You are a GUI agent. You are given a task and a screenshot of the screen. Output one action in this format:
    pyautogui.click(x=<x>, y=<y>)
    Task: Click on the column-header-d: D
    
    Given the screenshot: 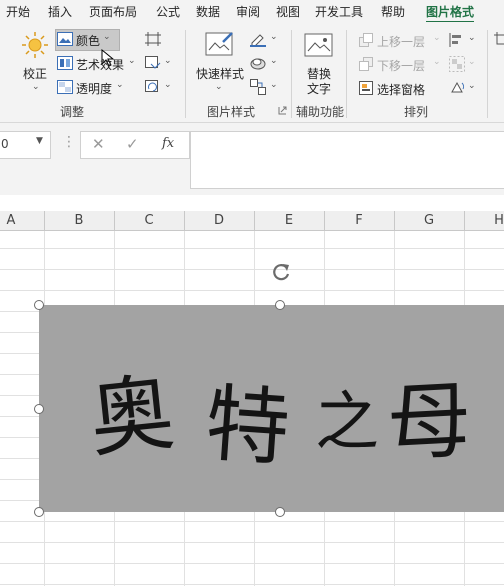 What is the action you would take?
    pyautogui.click(x=219, y=220)
    